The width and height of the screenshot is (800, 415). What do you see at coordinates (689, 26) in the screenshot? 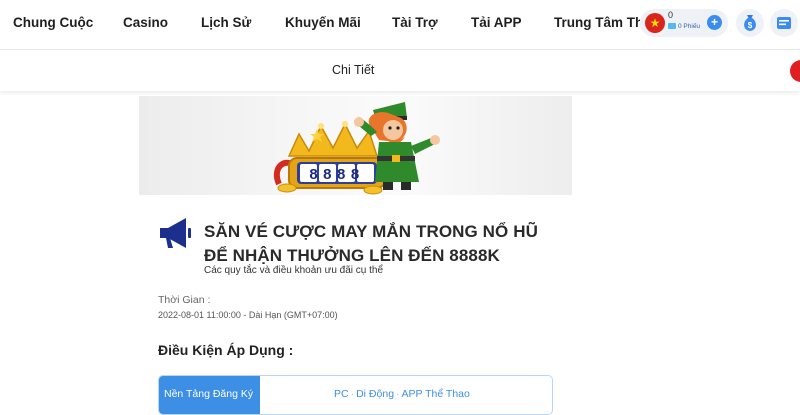
I see `ticket-label: 0 Phiếu` at bounding box center [689, 26].